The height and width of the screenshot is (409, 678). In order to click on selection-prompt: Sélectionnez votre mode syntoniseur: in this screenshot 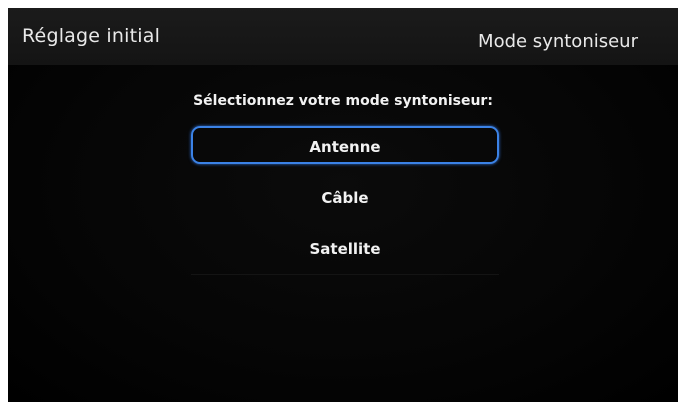, I will do `click(343, 101)`.